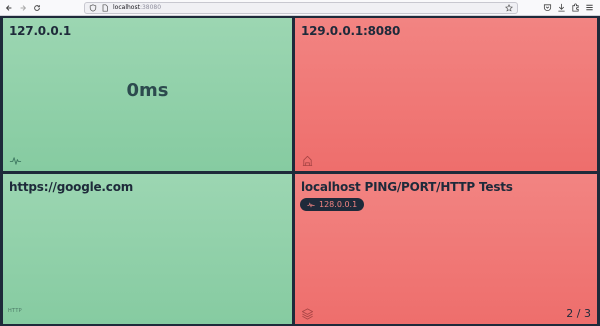 This screenshot has width=600, height=326. What do you see at coordinates (575, 7) in the screenshot?
I see `extensions-icon` at bounding box center [575, 7].